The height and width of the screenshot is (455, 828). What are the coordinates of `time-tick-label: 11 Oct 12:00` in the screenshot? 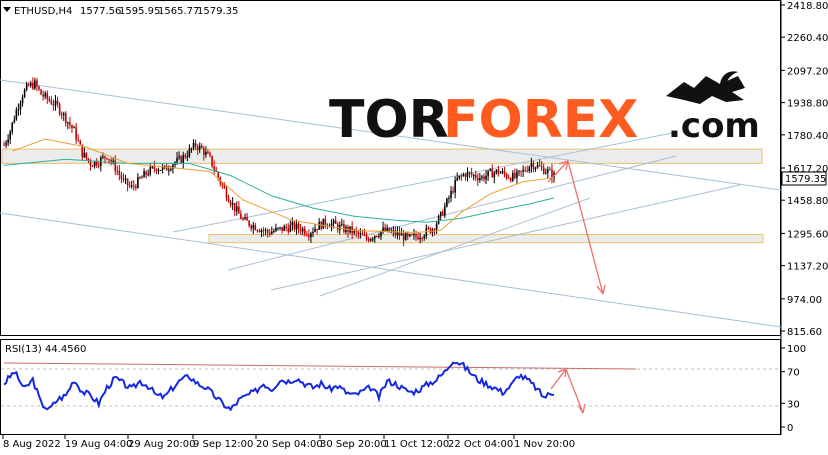 It's located at (416, 444).